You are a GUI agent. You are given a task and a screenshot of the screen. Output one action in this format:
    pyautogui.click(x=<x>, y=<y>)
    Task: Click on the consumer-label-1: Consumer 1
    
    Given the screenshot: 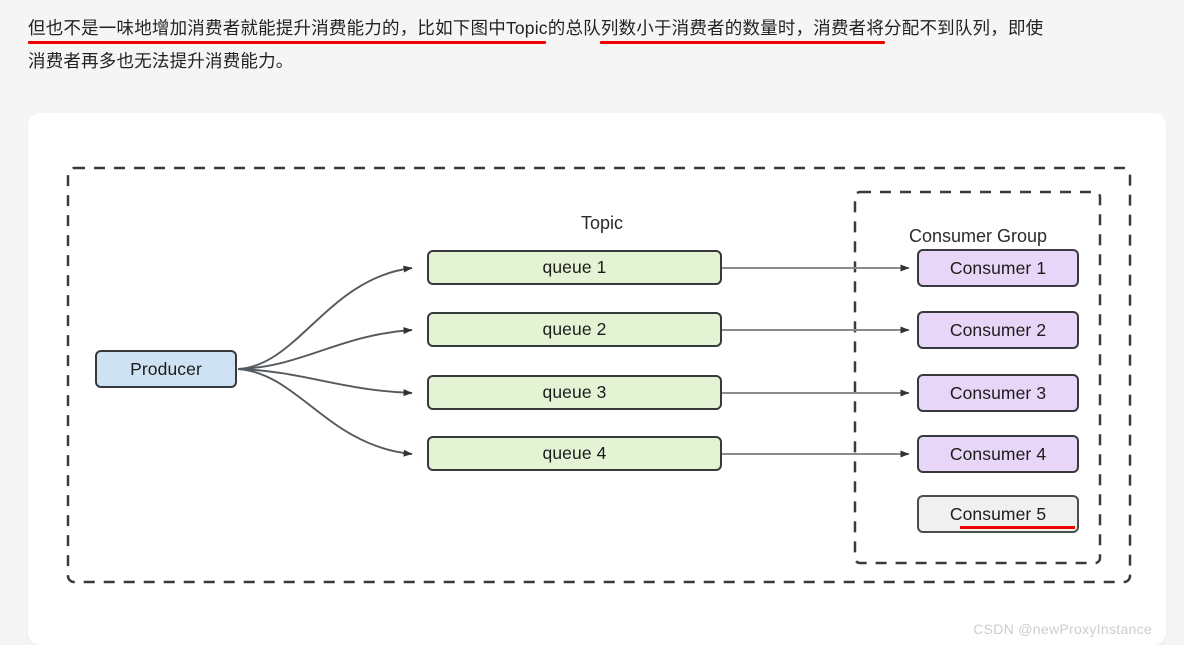 What is the action you would take?
    pyautogui.click(x=998, y=267)
    